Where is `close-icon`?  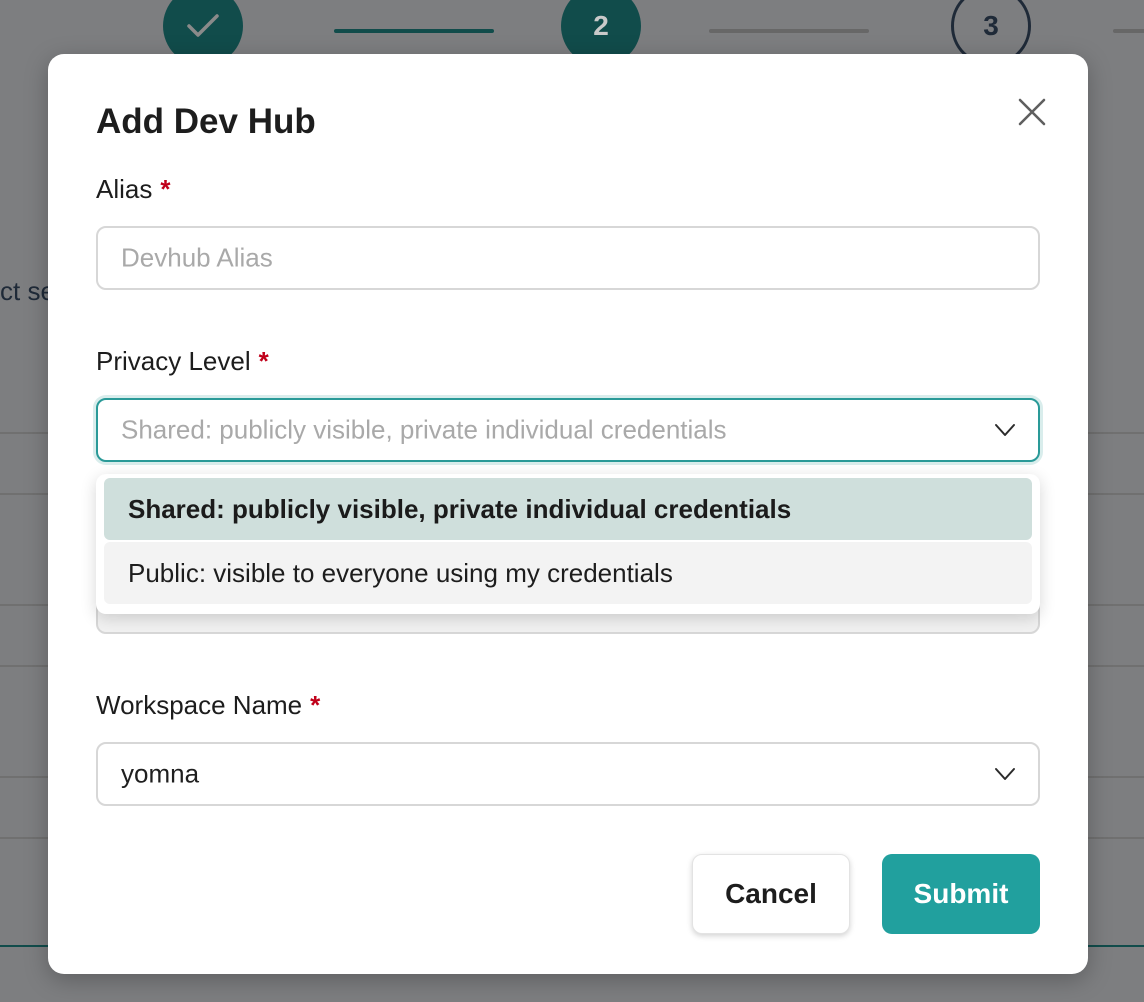 close-icon is located at coordinates (1032, 112).